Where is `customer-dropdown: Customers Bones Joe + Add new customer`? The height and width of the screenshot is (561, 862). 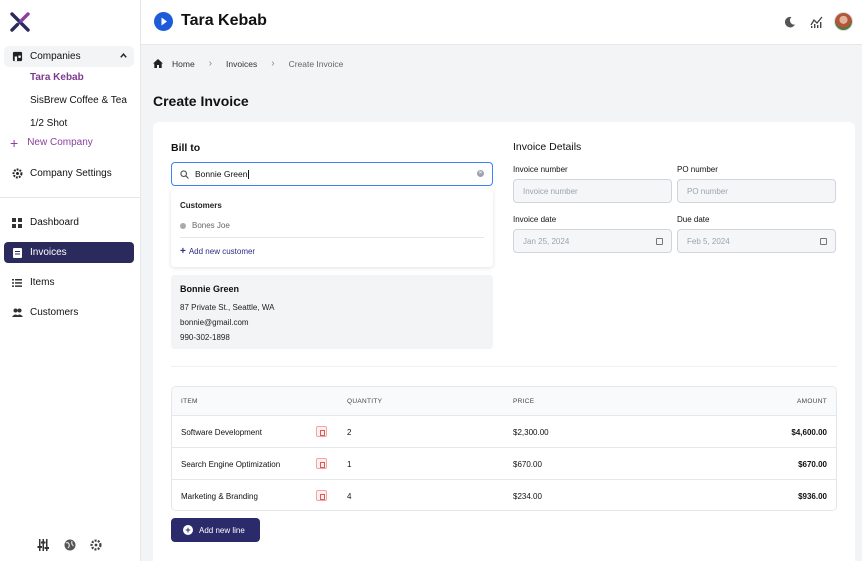 customer-dropdown: Customers Bones Joe + Add new customer is located at coordinates (332, 228).